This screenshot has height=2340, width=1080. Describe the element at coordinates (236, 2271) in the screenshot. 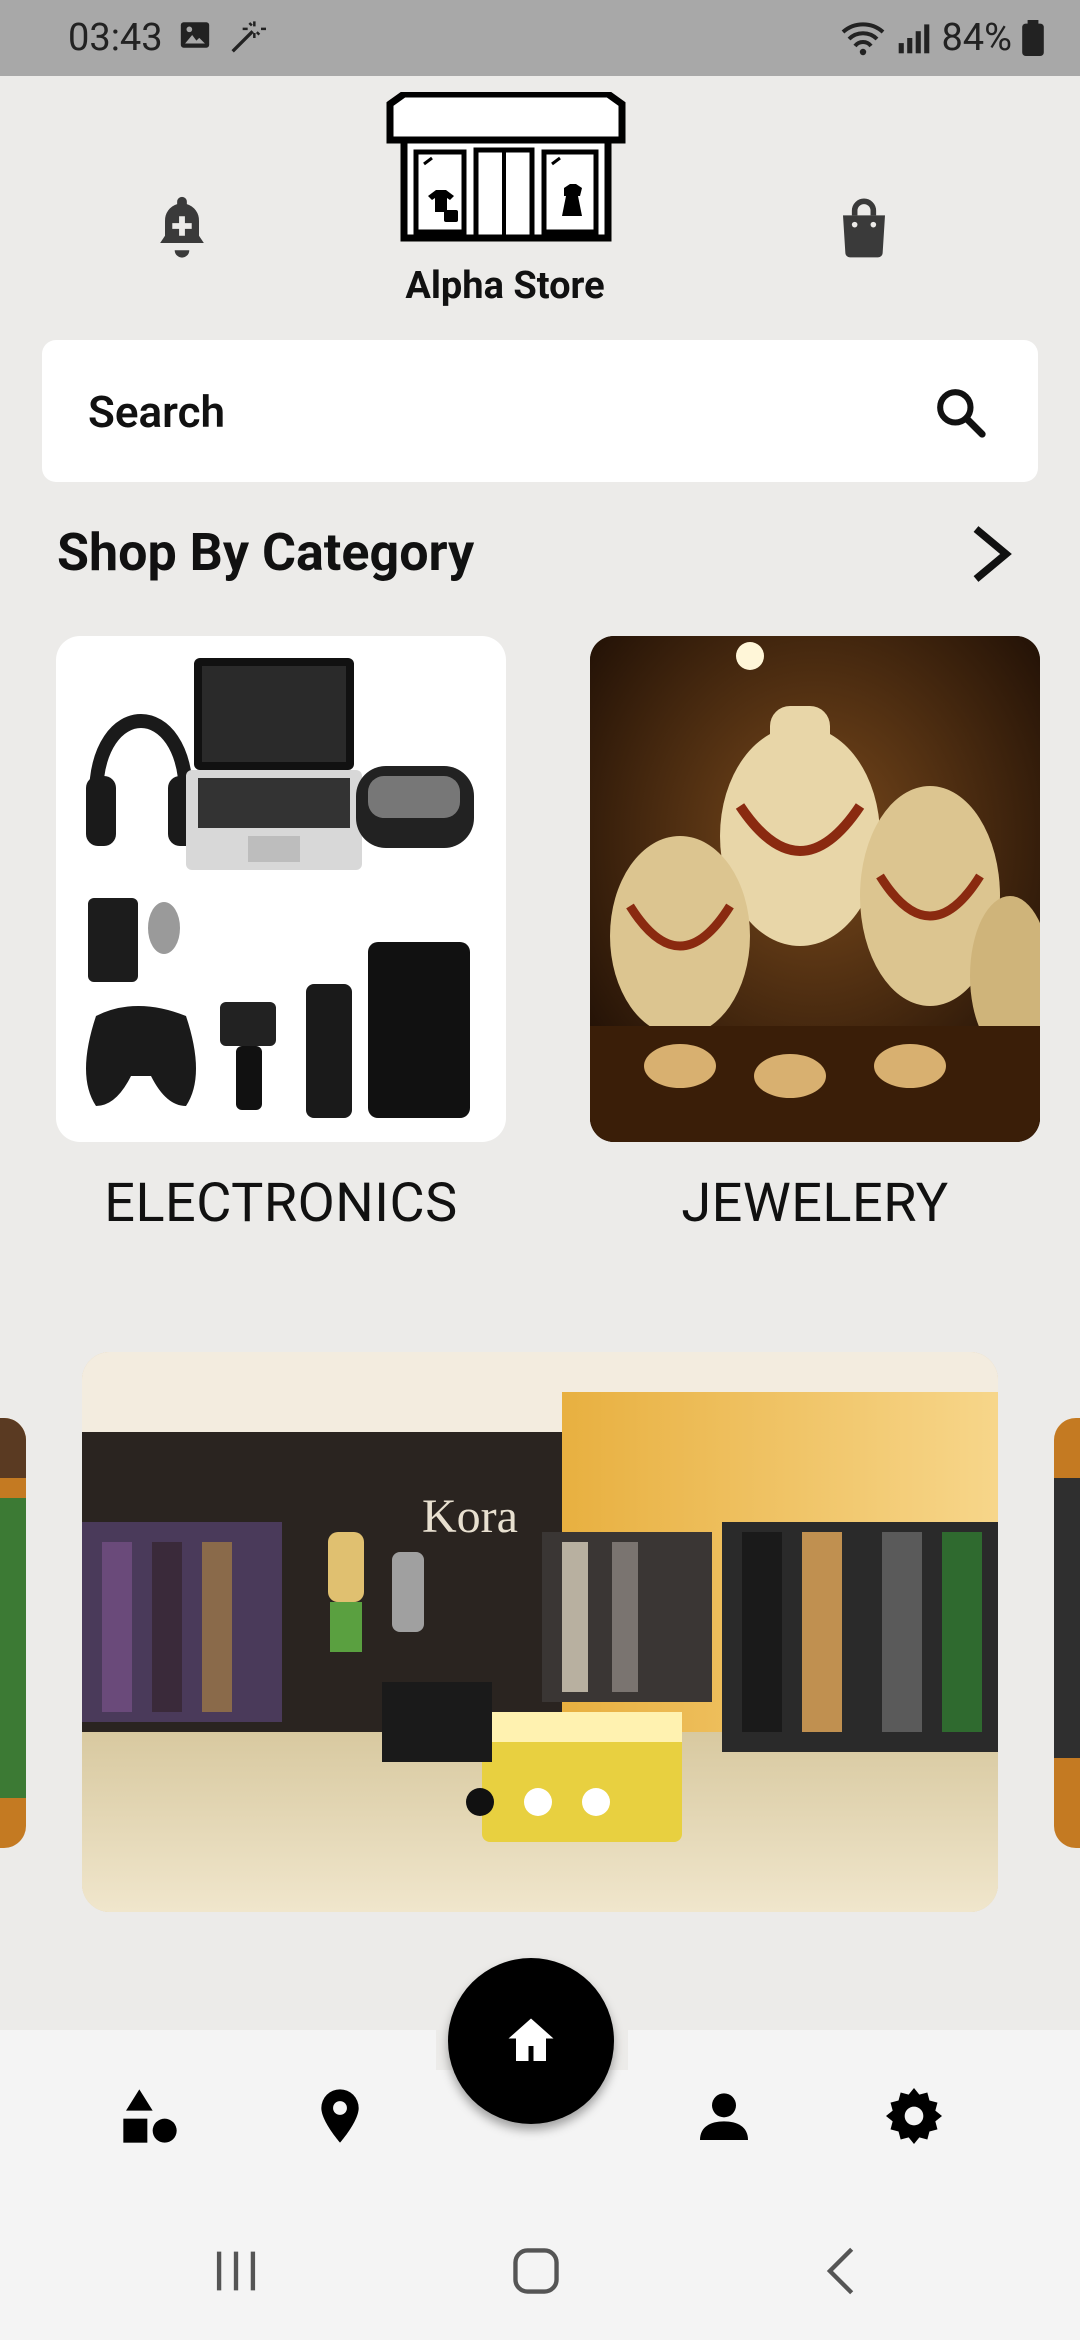

I see `recents-icon` at that location.